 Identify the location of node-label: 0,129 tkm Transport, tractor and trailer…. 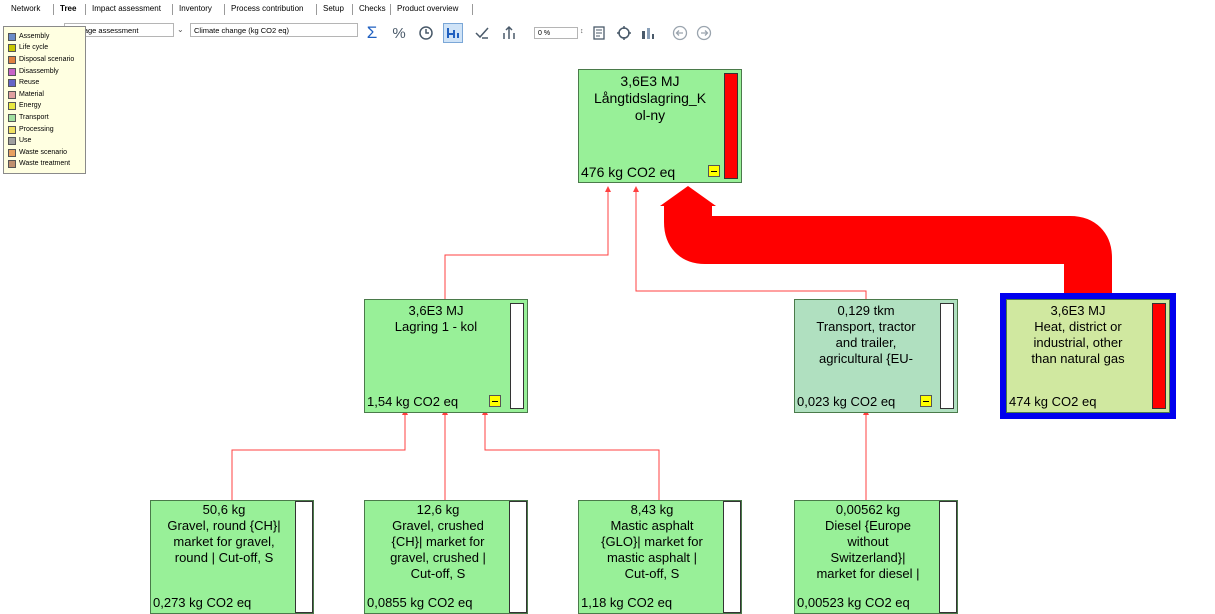
(866, 334).